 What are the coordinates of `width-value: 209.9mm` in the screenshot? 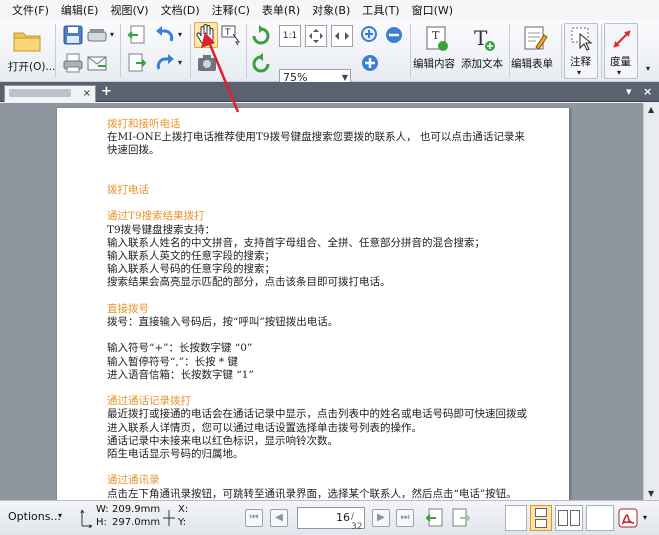 It's located at (136, 509).